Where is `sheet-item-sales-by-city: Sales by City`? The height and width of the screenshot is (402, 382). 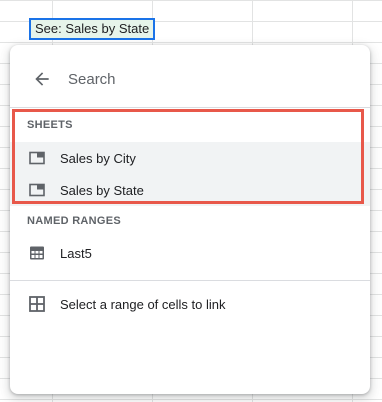 sheet-item-sales-by-city: Sales by City is located at coordinates (190, 158).